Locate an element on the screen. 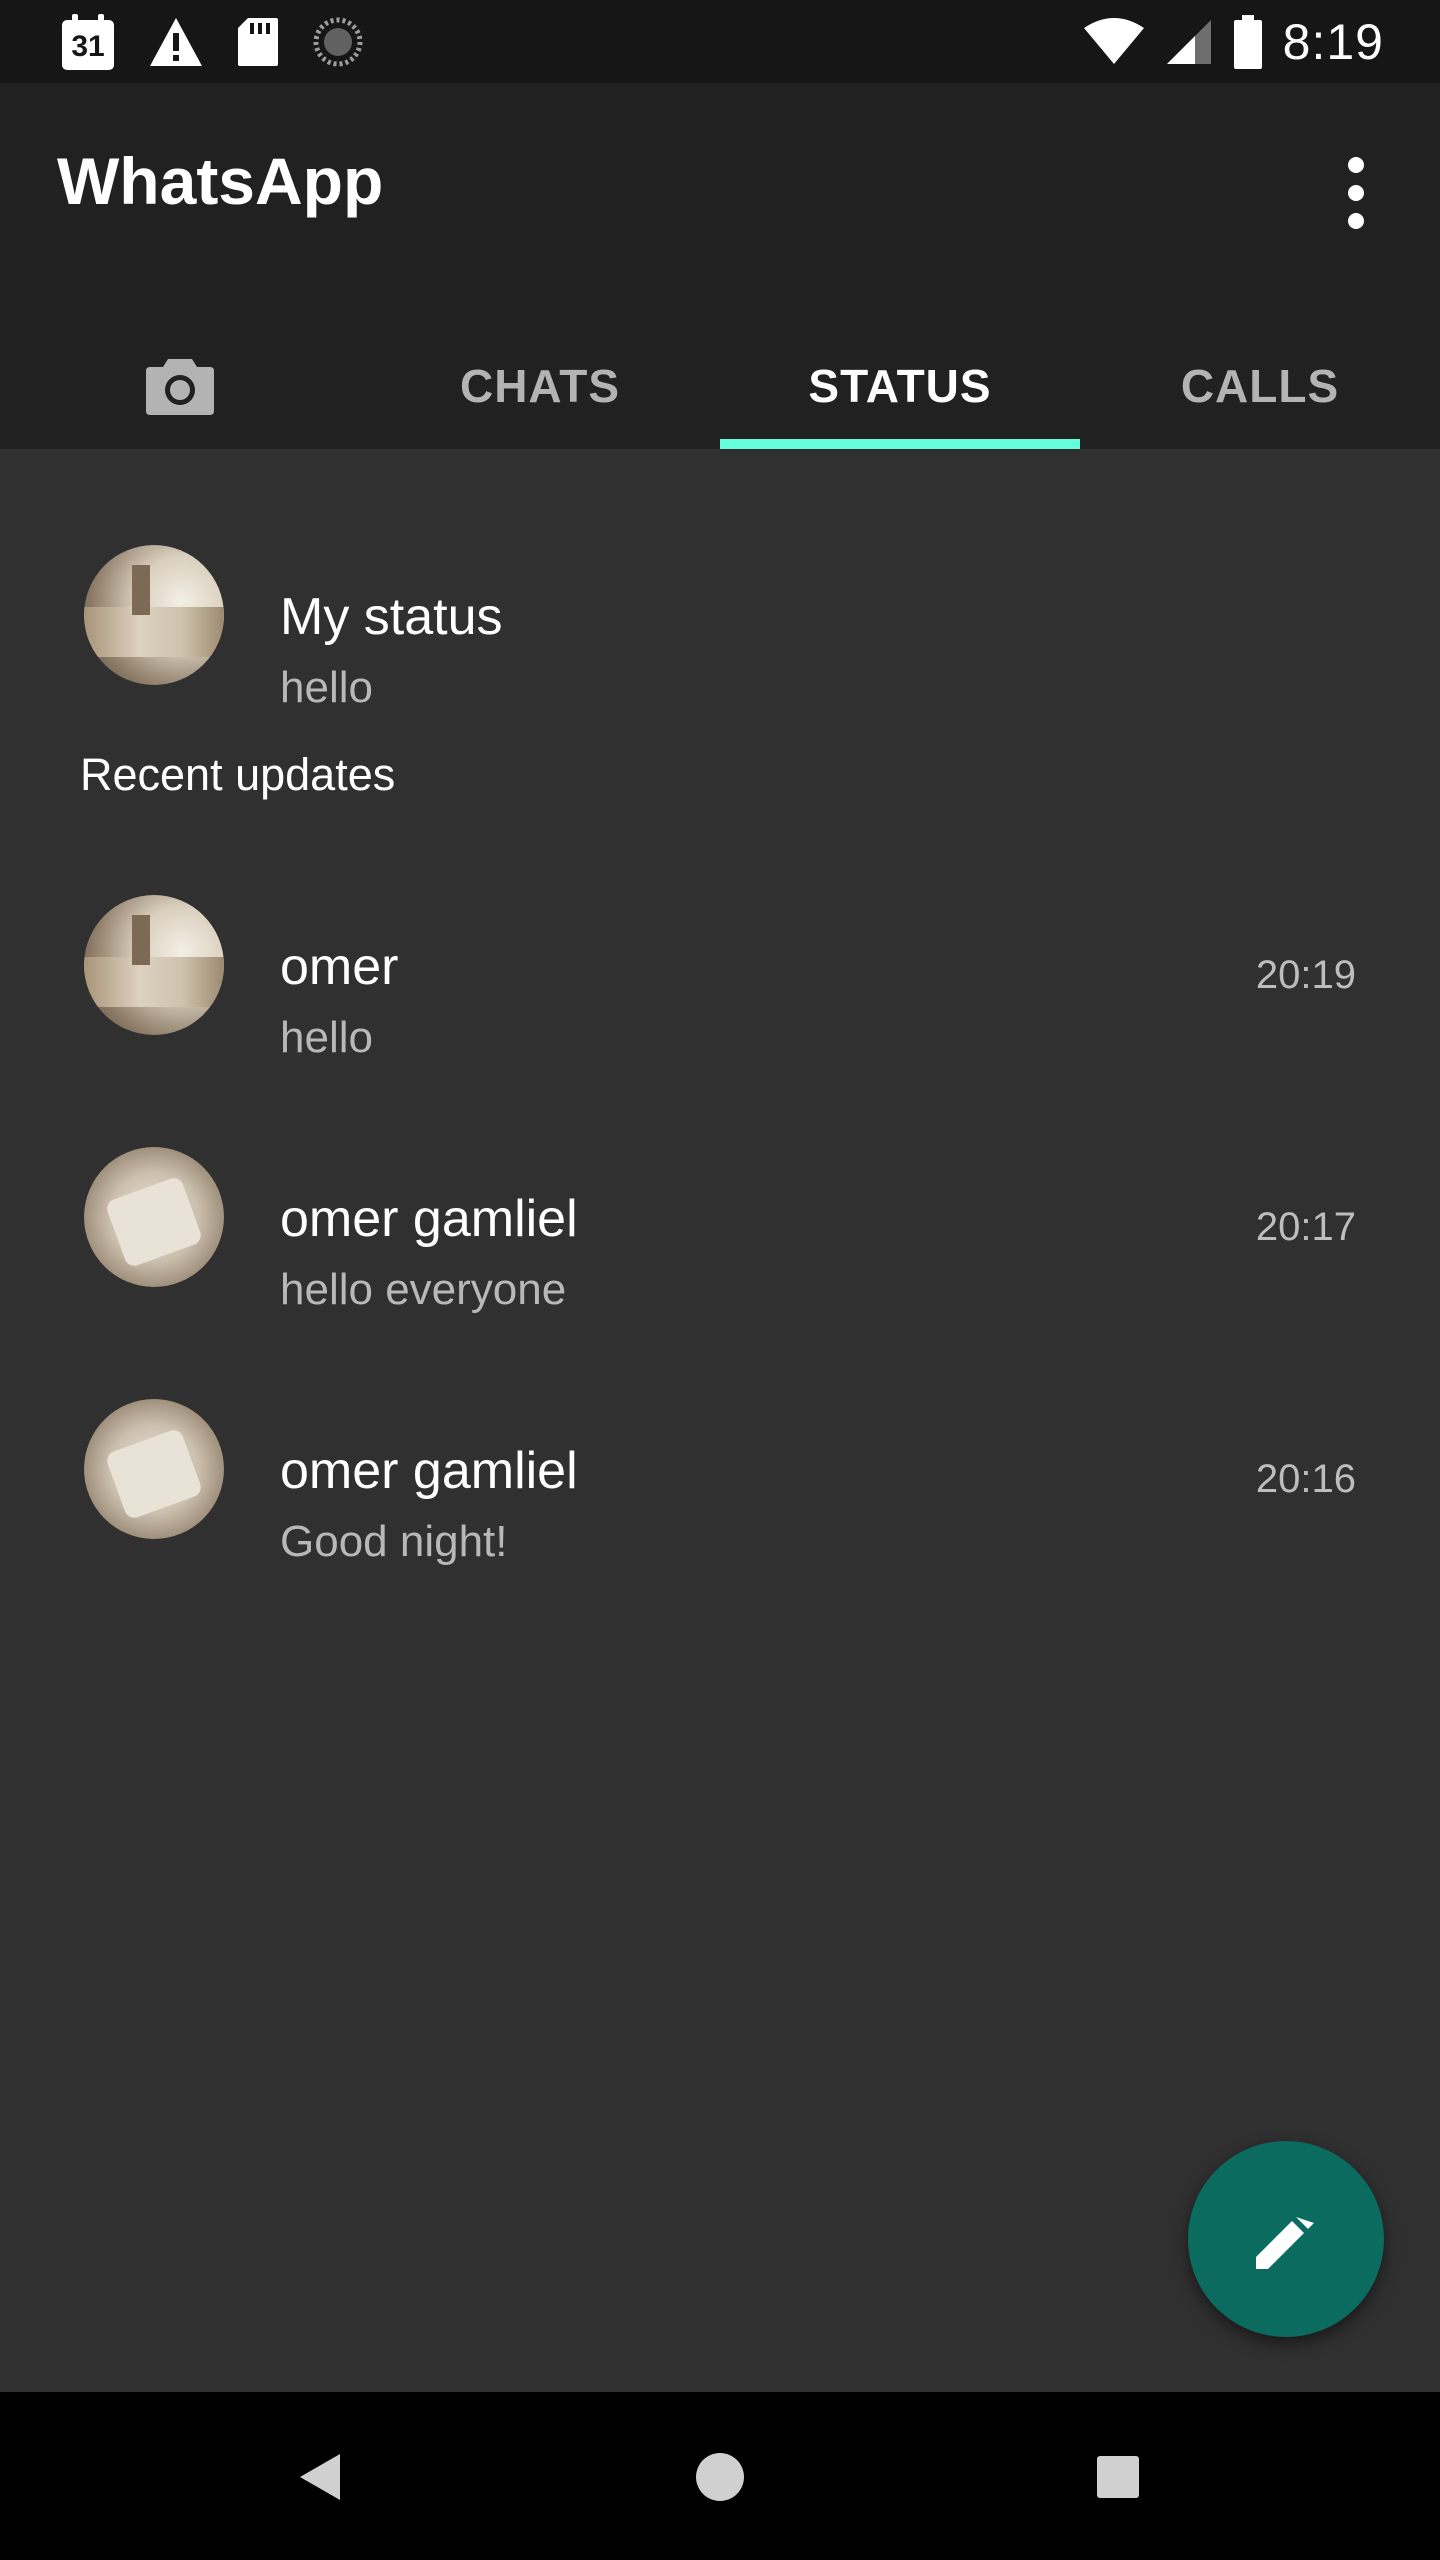 The image size is (1440, 2560). calendar-day: 31 is located at coordinates (88, 46).